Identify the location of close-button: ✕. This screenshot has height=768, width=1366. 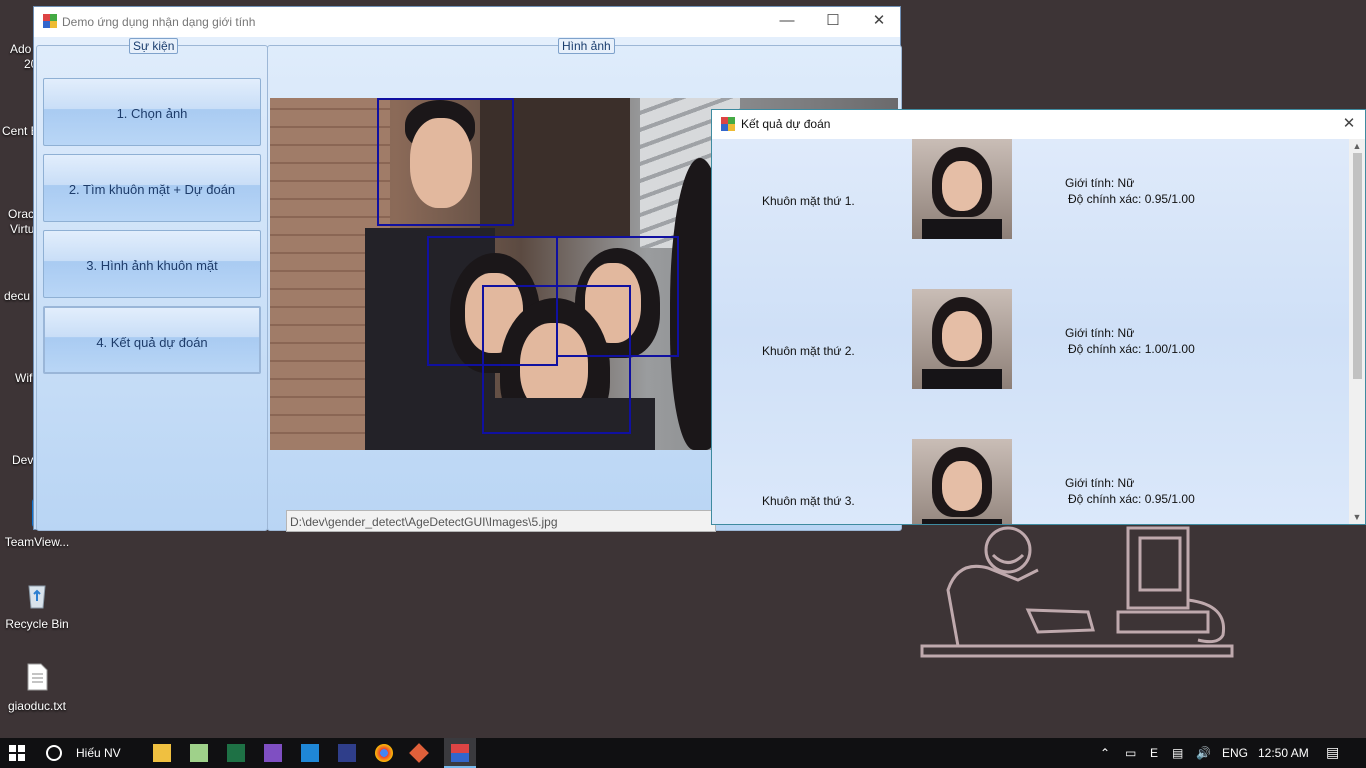
(879, 22).